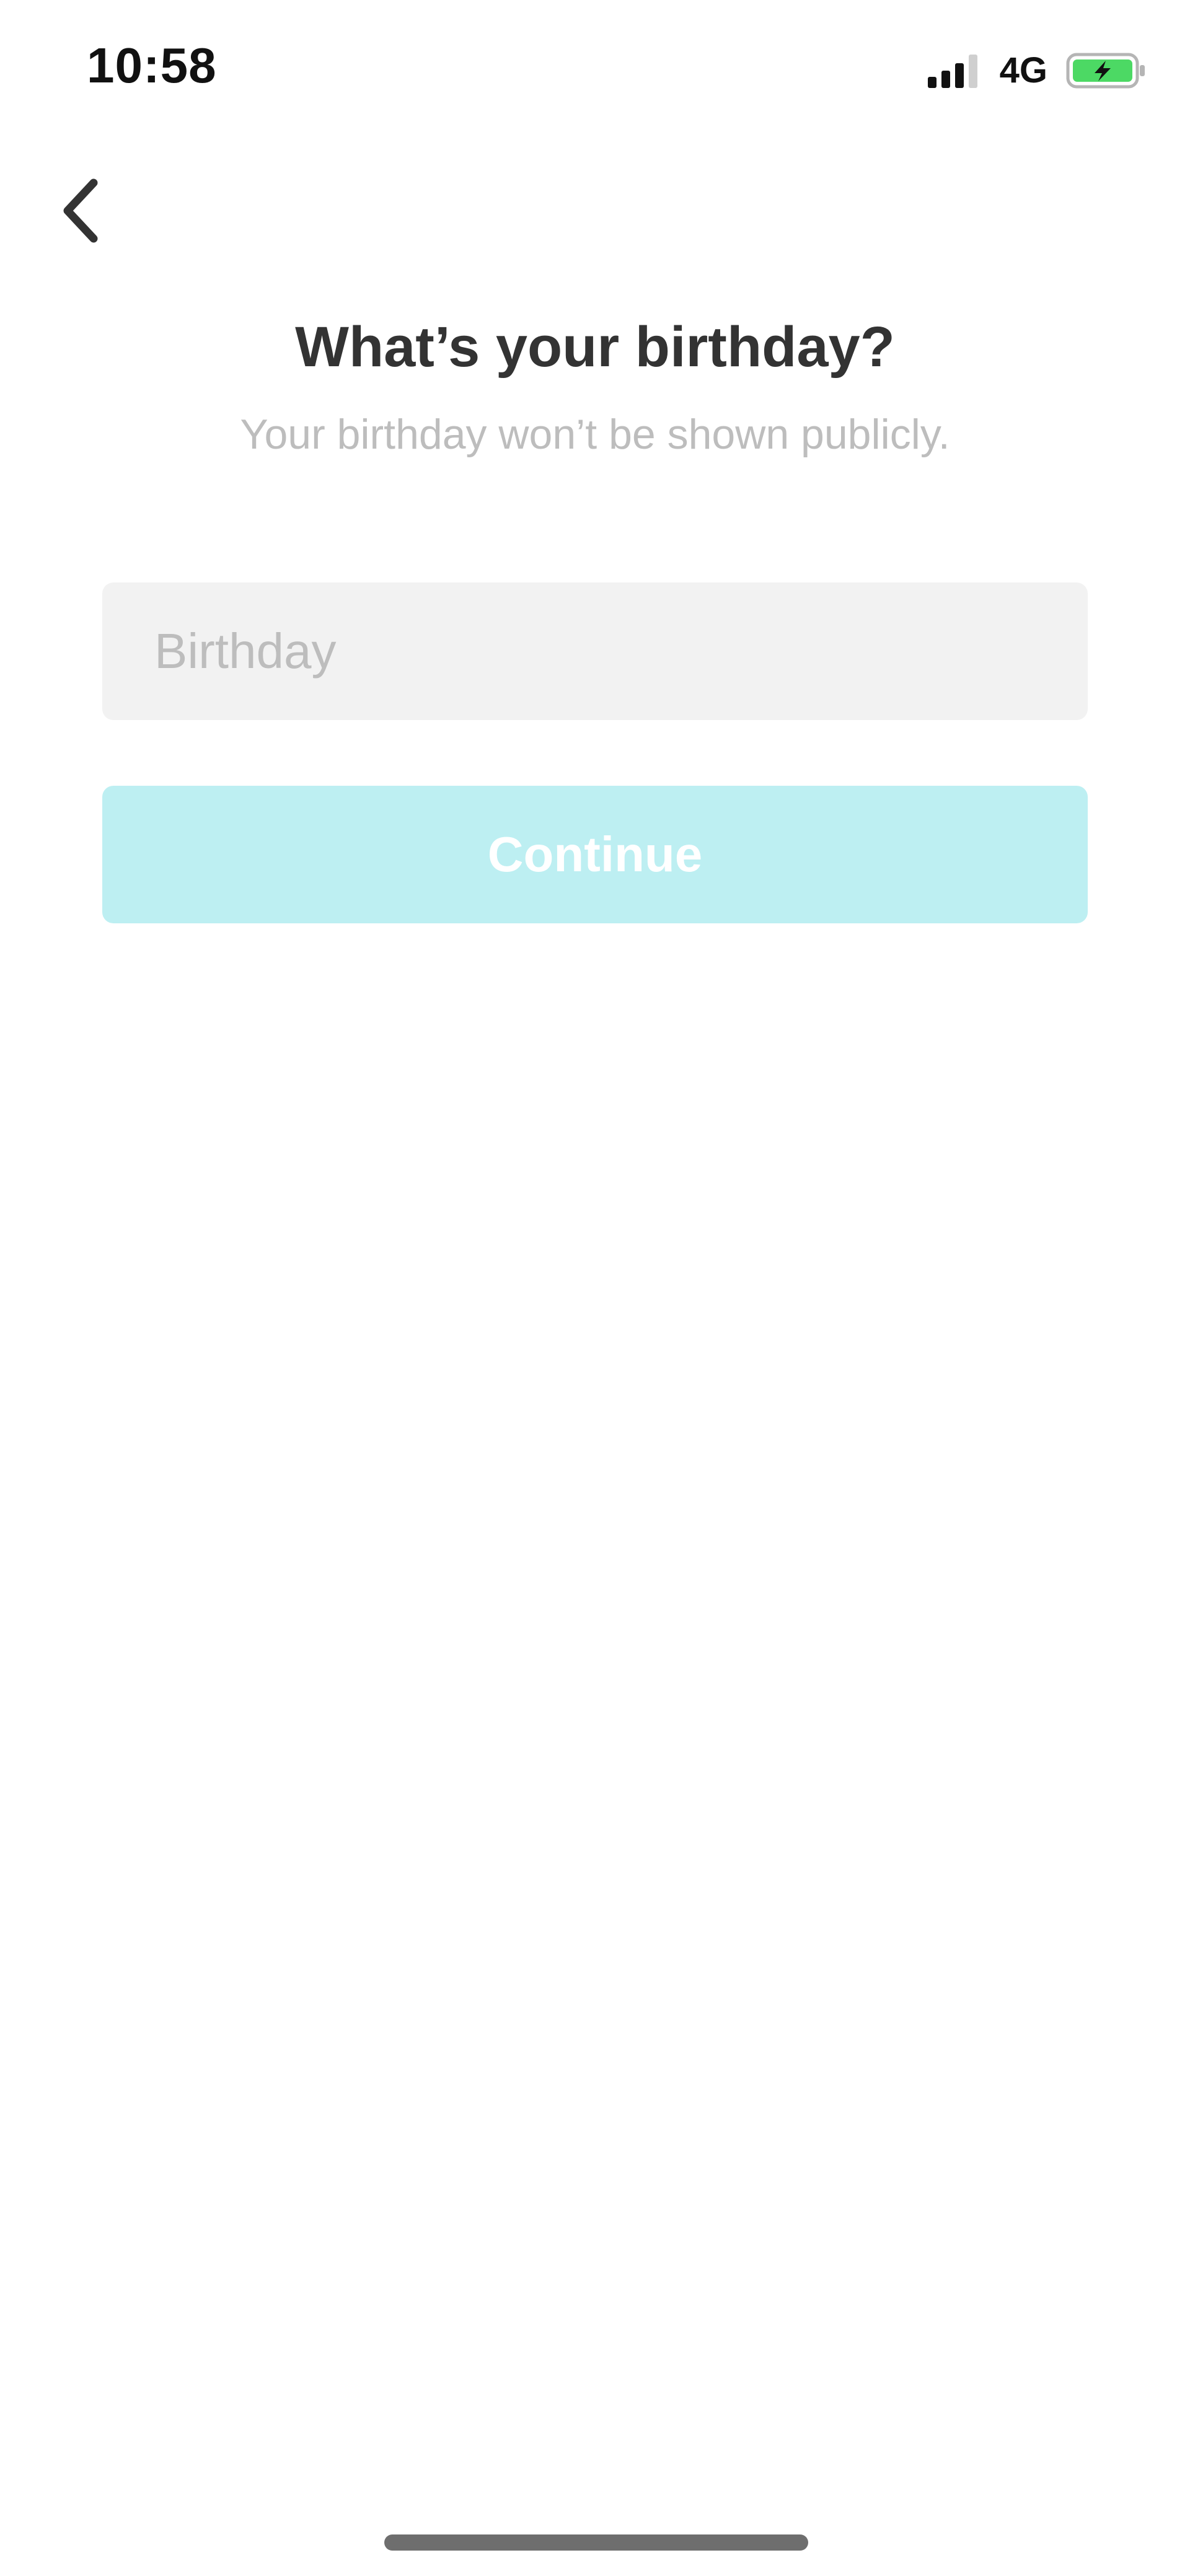 The width and height of the screenshot is (1190, 2576). What do you see at coordinates (595, 75) in the screenshot?
I see `status-bar: 10:58 4G` at bounding box center [595, 75].